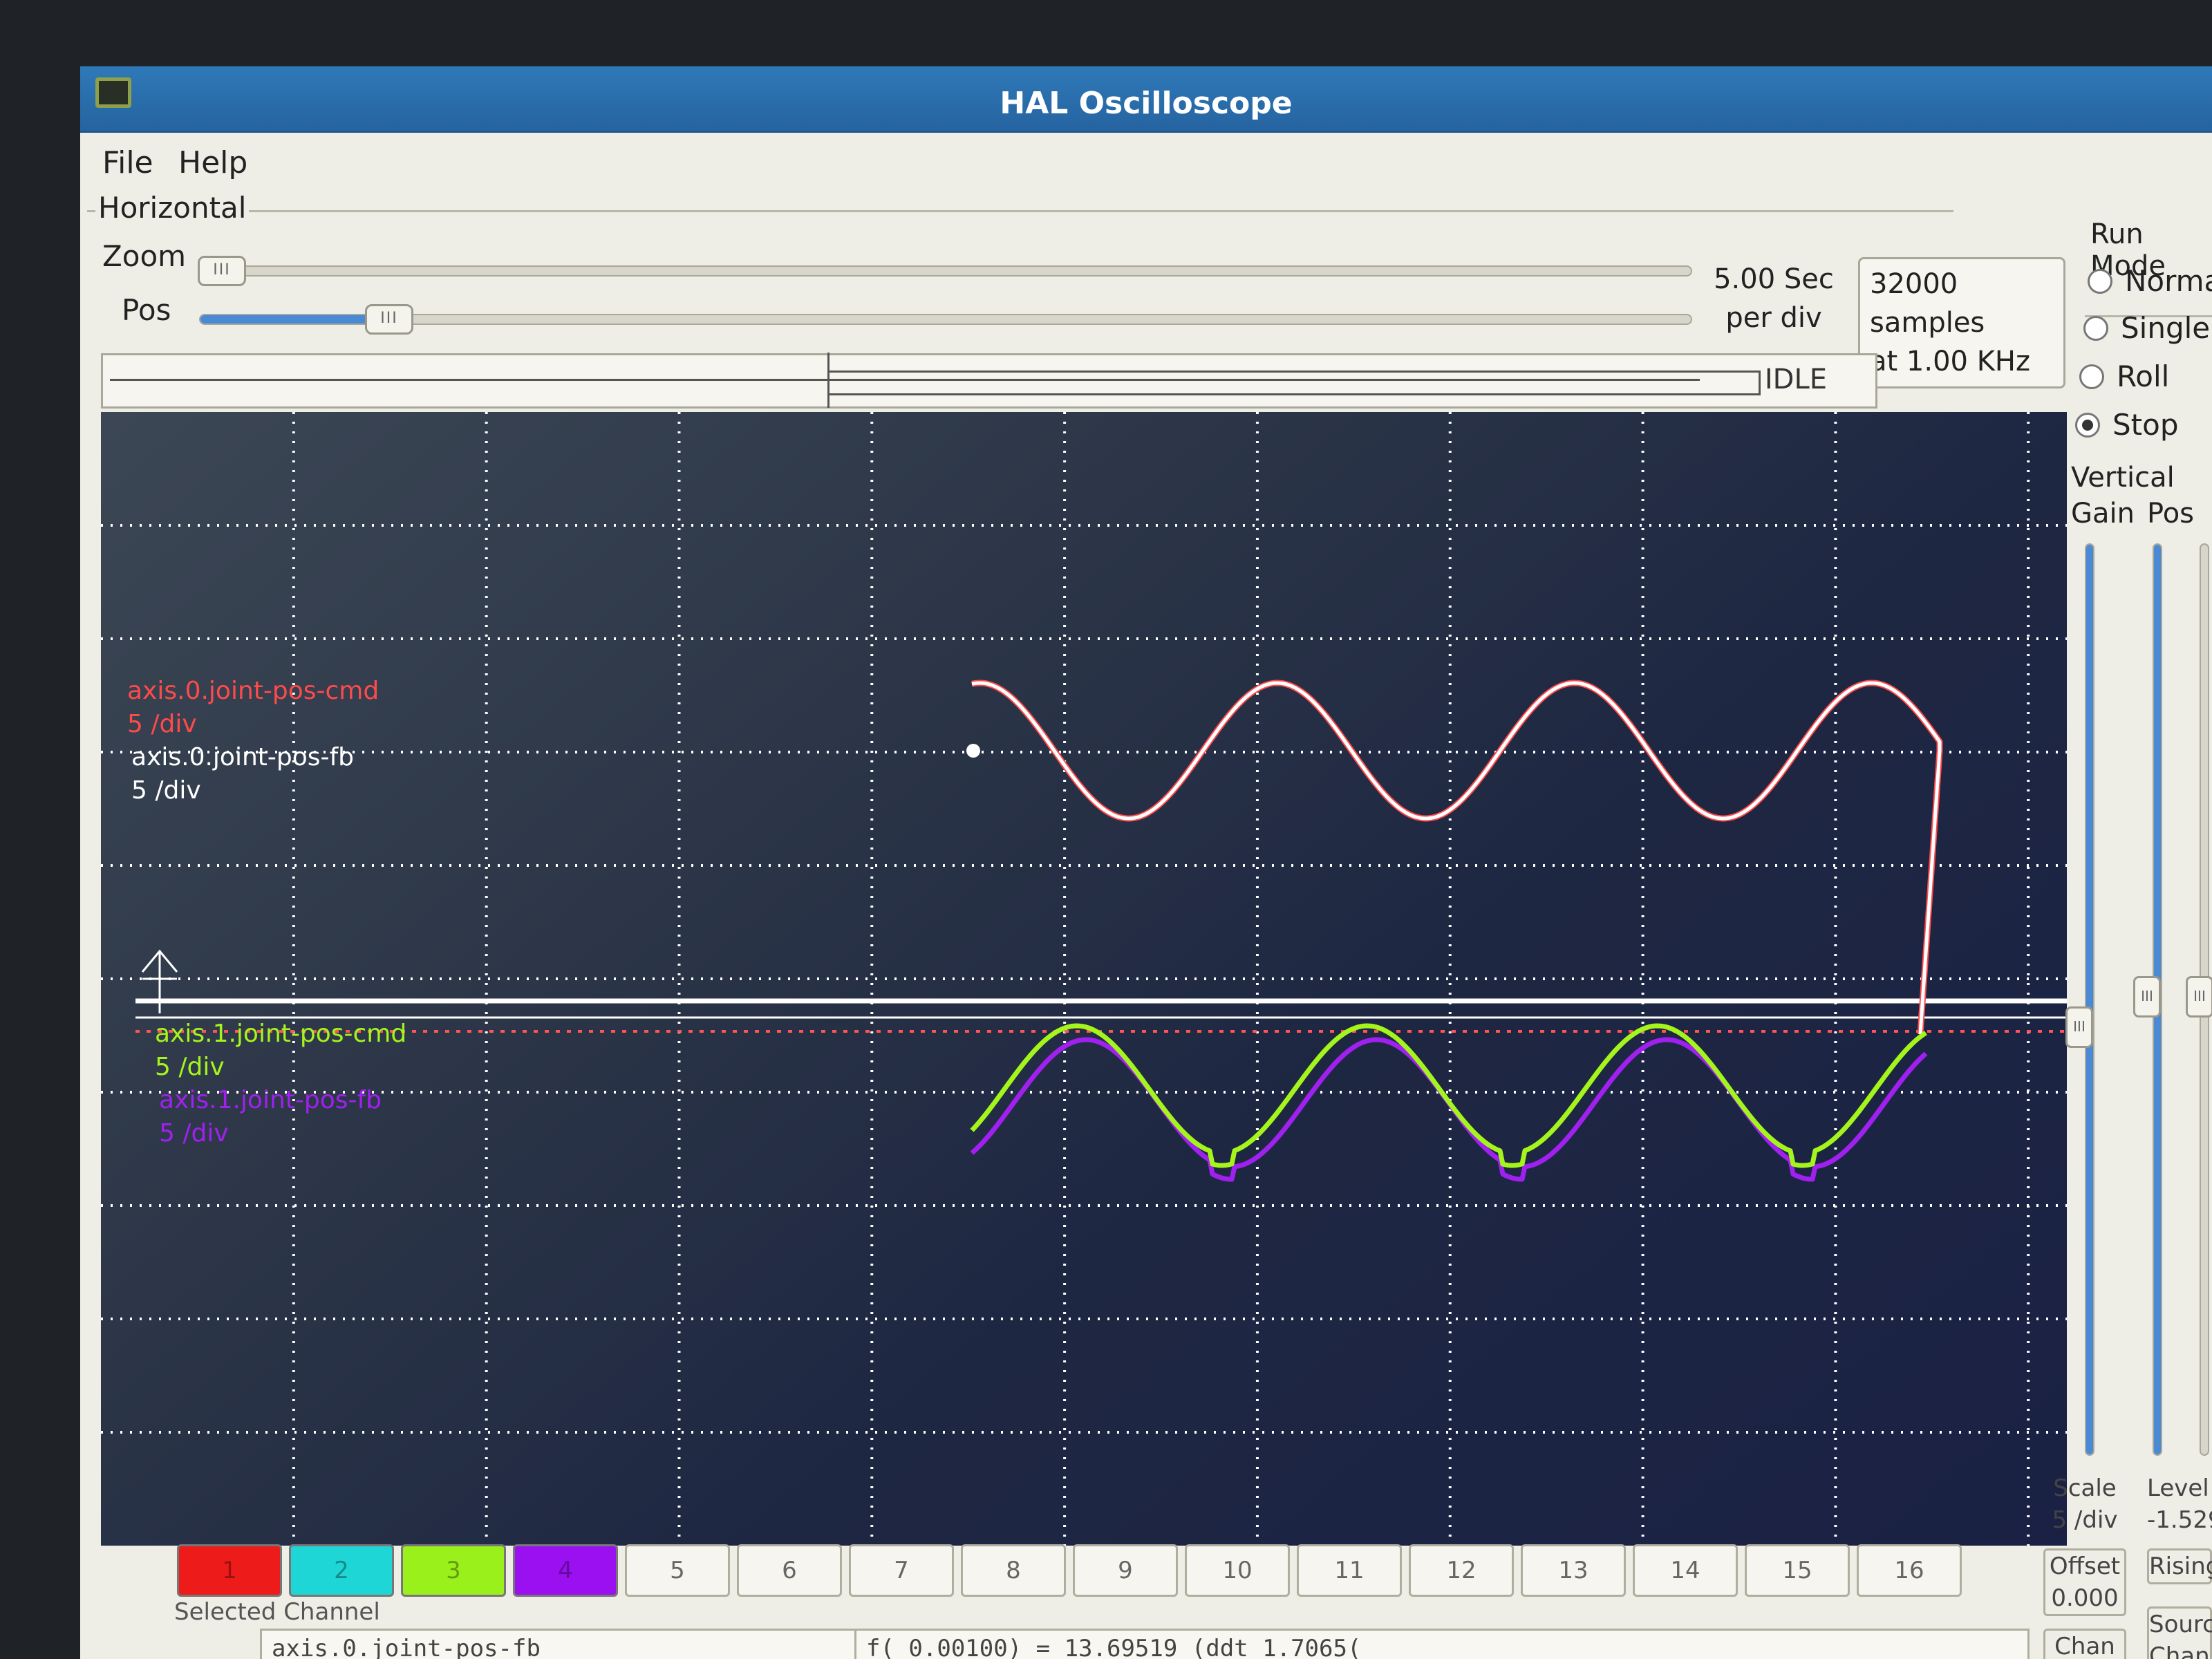 The width and height of the screenshot is (2212, 1659). What do you see at coordinates (277, 1612) in the screenshot?
I see `selected-channel-label: Selected Channel` at bounding box center [277, 1612].